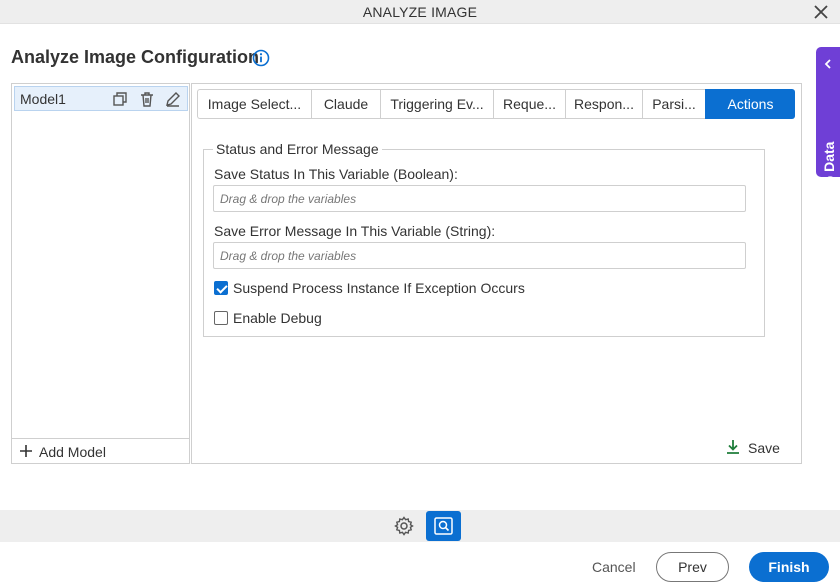 Image resolution: width=840 pixels, height=584 pixels. What do you see at coordinates (261, 58) in the screenshot?
I see `info-icon` at bounding box center [261, 58].